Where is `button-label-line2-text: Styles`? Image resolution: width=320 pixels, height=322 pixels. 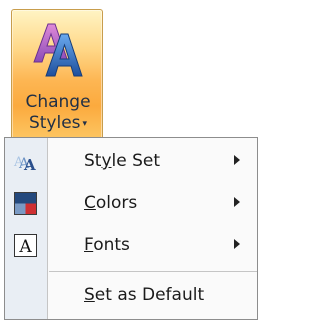
button-label-line2-text: Styles is located at coordinates (54, 123).